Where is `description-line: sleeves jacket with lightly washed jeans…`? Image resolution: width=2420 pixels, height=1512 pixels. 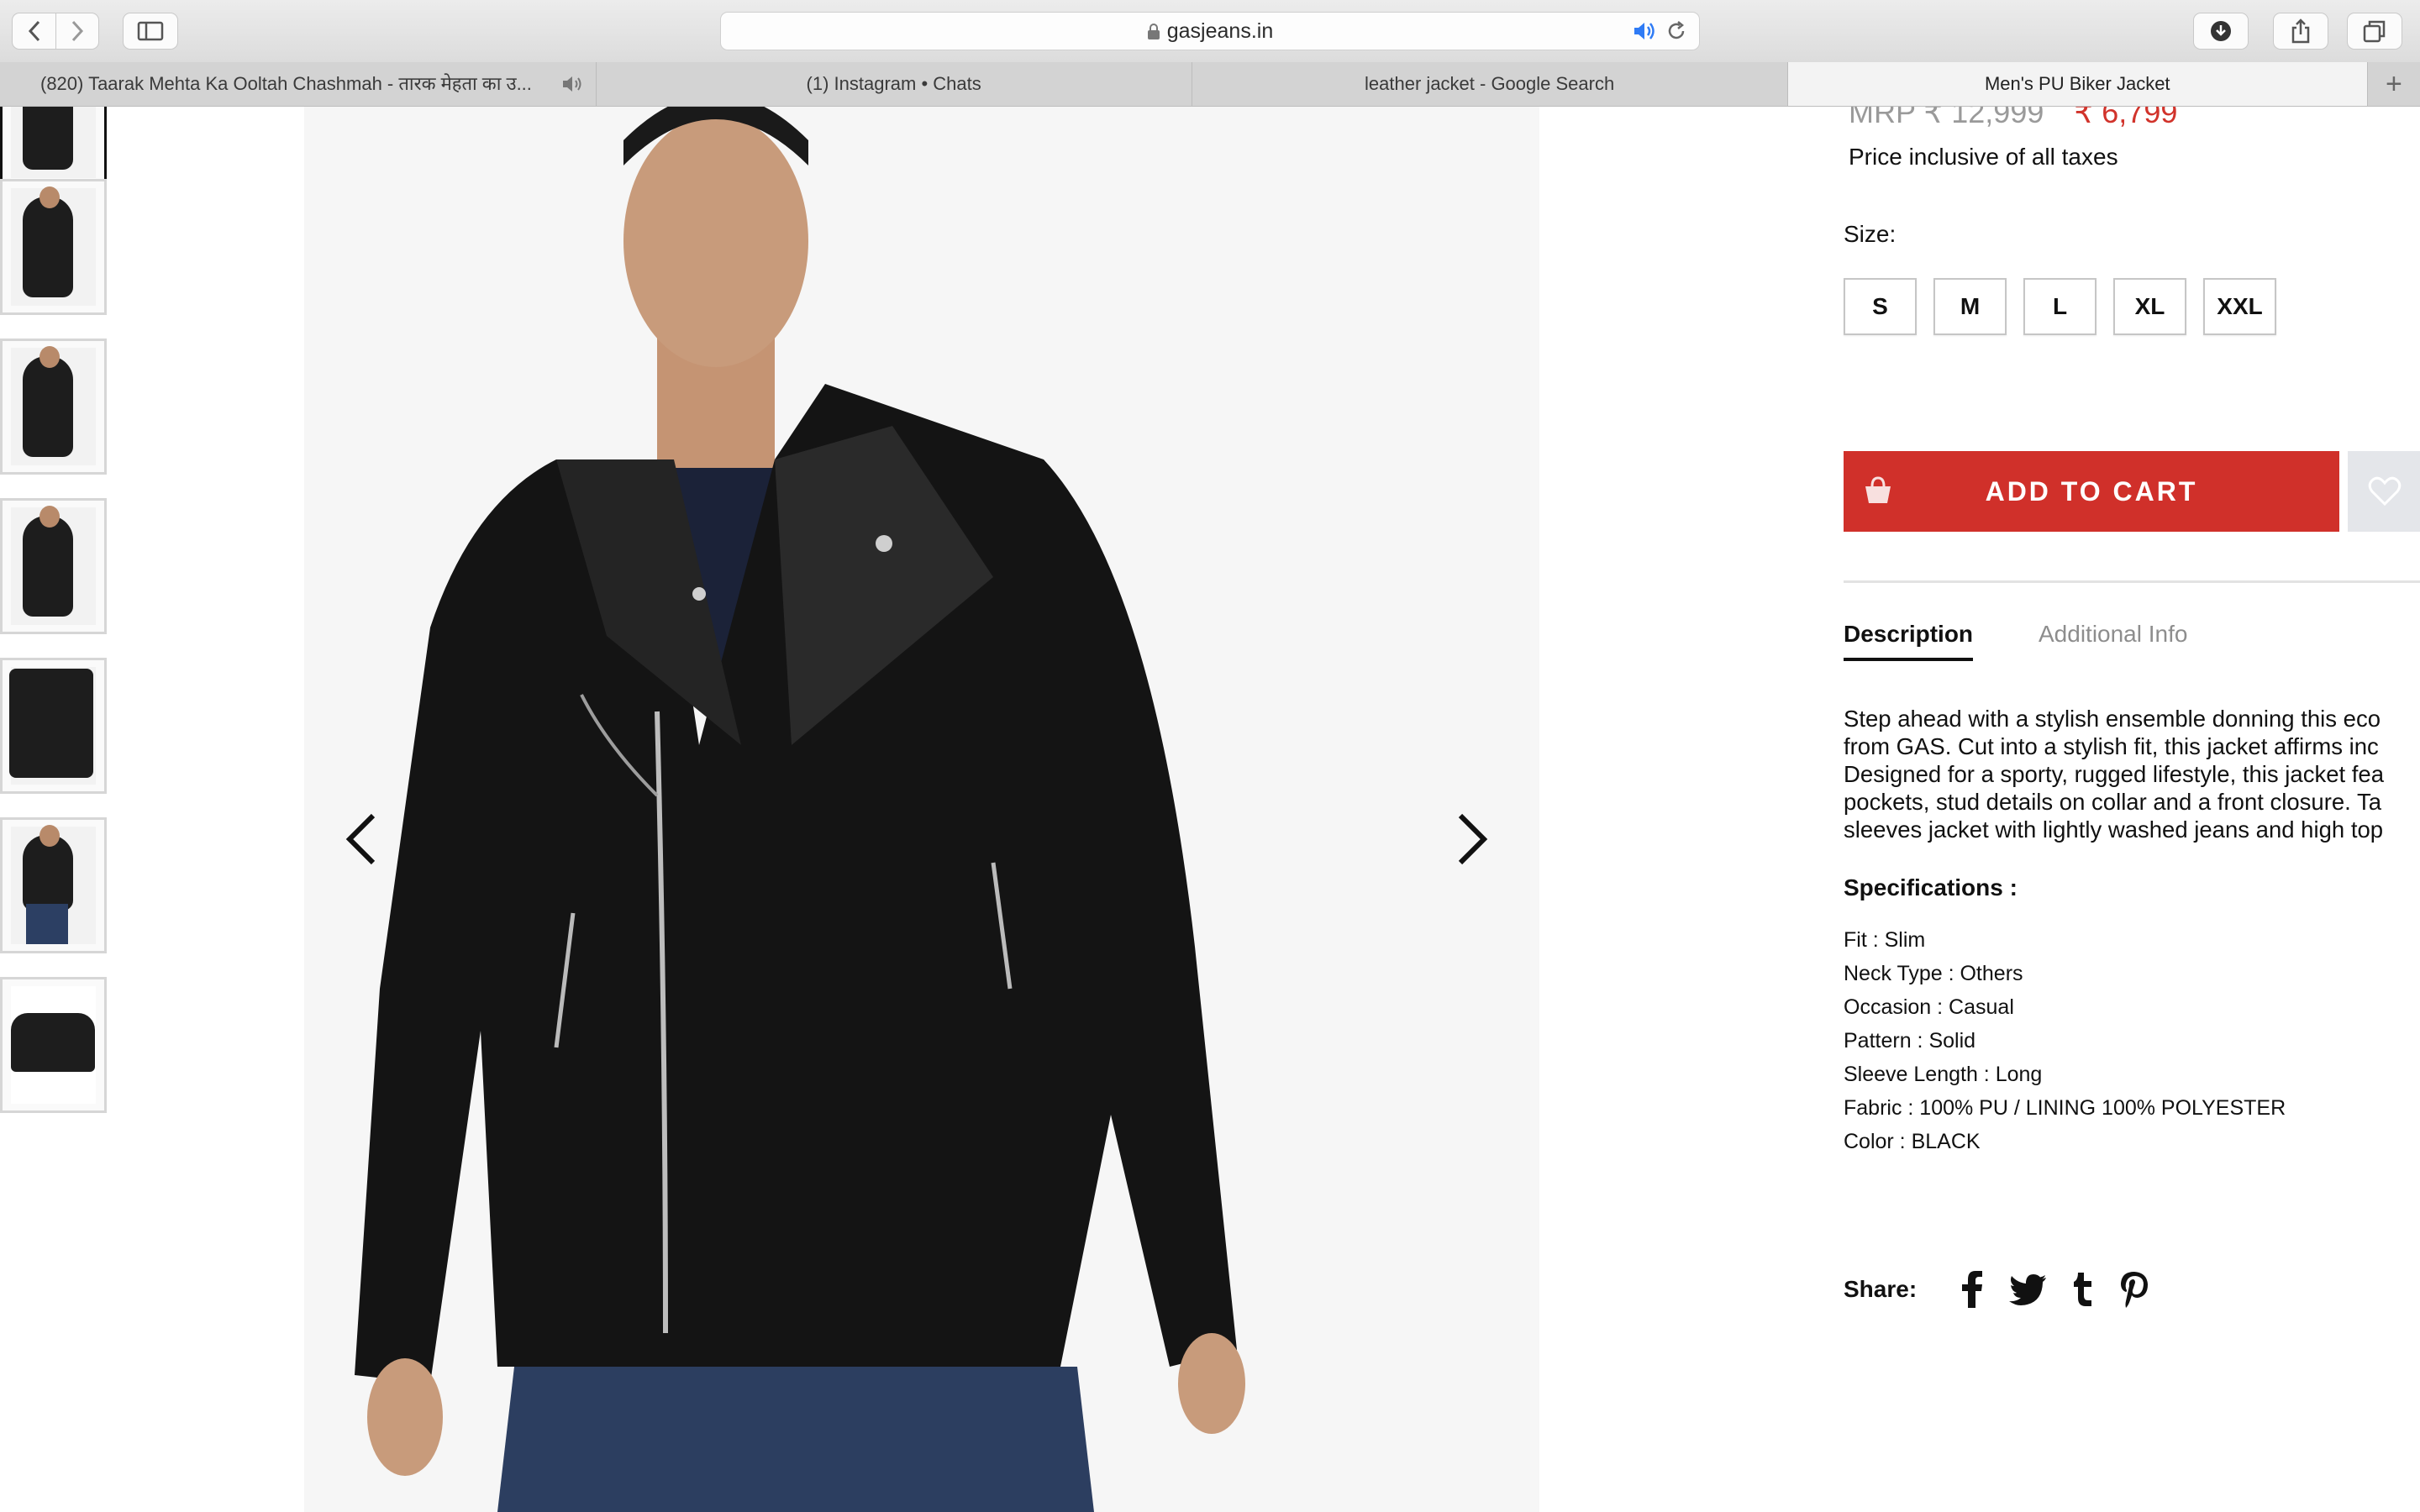 description-line: sleeves jacket with lightly washed jeans… is located at coordinates (2114, 829).